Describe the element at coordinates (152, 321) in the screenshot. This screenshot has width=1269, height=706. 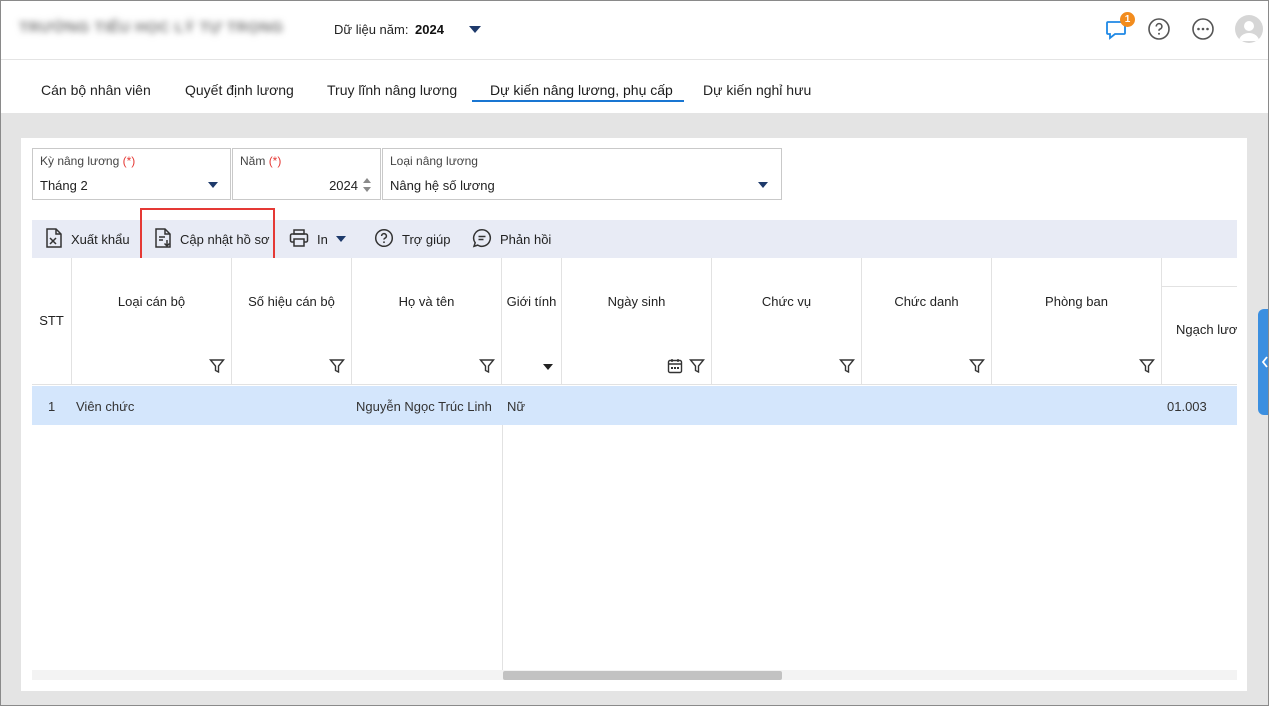
I see `column-header-loai-can-bo: Loại cán bộ` at that location.